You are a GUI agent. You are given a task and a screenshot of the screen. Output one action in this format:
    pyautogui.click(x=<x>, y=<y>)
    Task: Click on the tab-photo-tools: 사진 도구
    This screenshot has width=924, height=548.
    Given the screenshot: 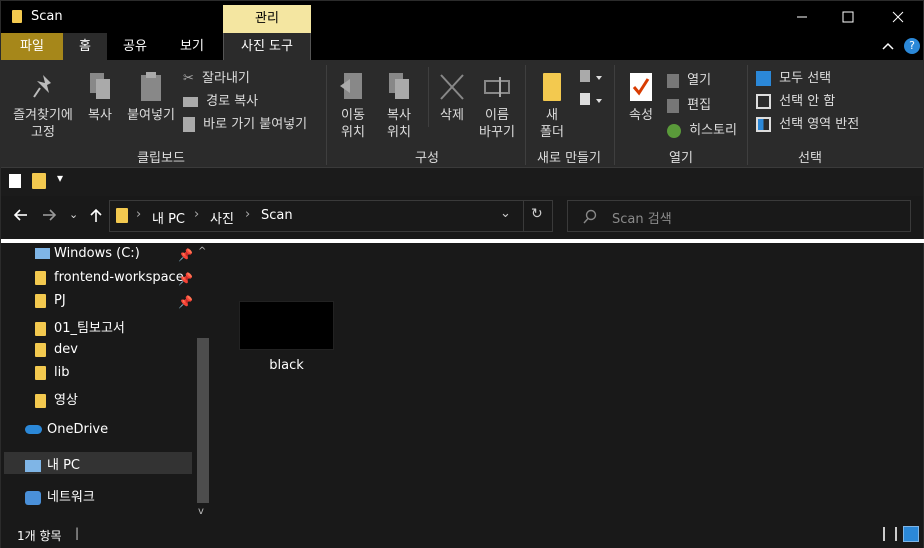 What is the action you would take?
    pyautogui.click(x=267, y=46)
    